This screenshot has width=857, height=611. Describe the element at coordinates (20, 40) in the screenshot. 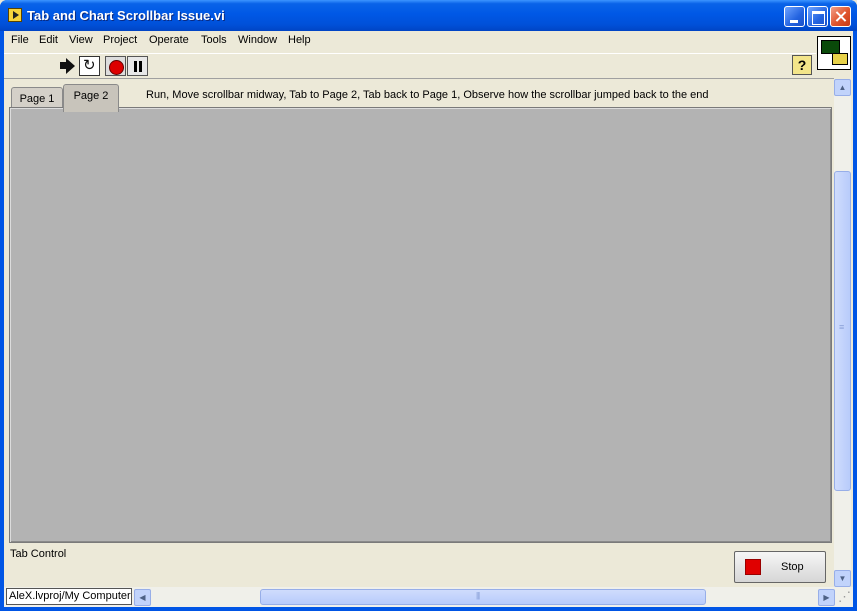

I see `menu-file: File` at that location.